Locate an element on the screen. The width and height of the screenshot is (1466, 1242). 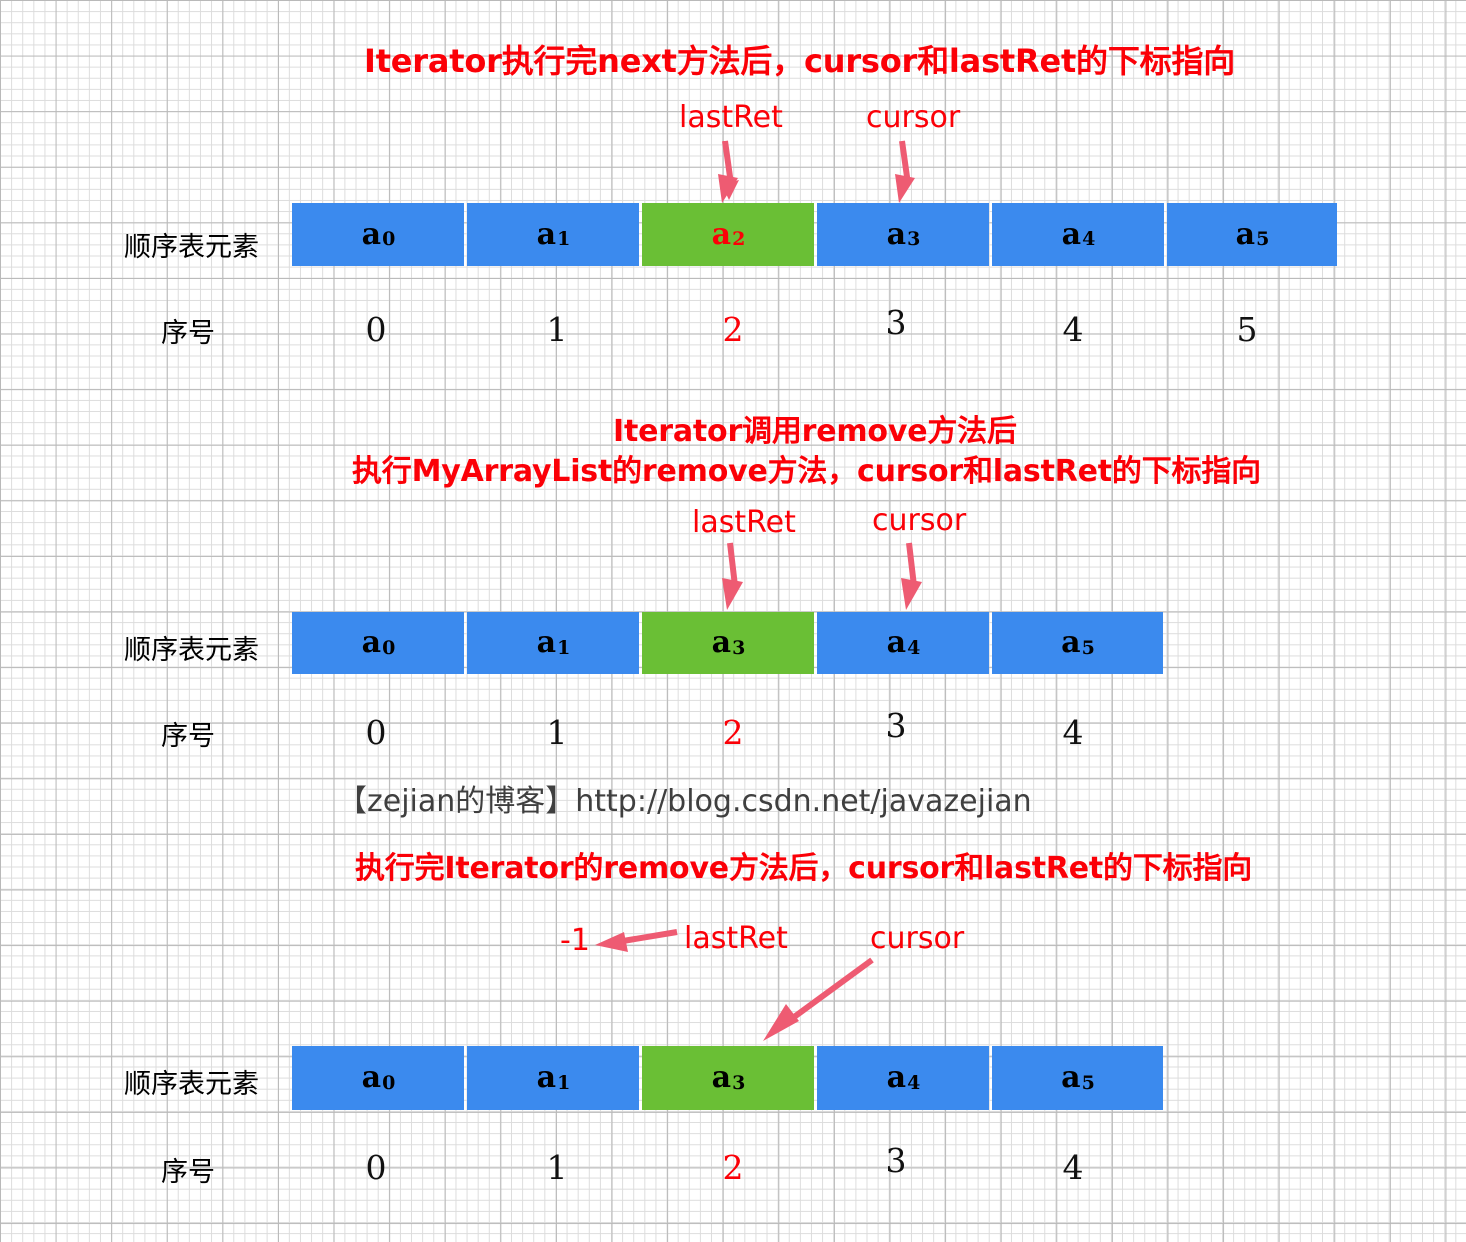
section-3-cell-4: a5 is located at coordinates (1077, 1078).